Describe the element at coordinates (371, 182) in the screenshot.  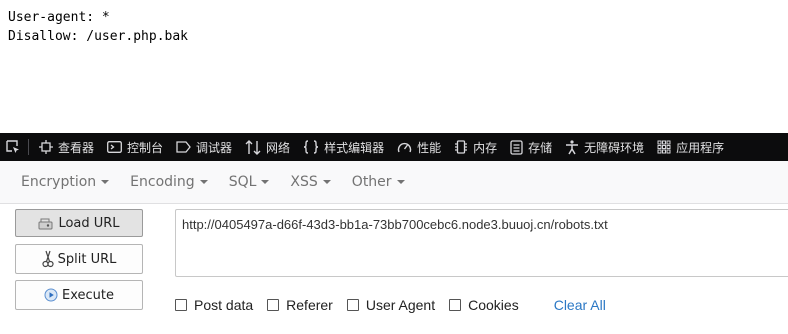
I see `menu-label: Other` at that location.